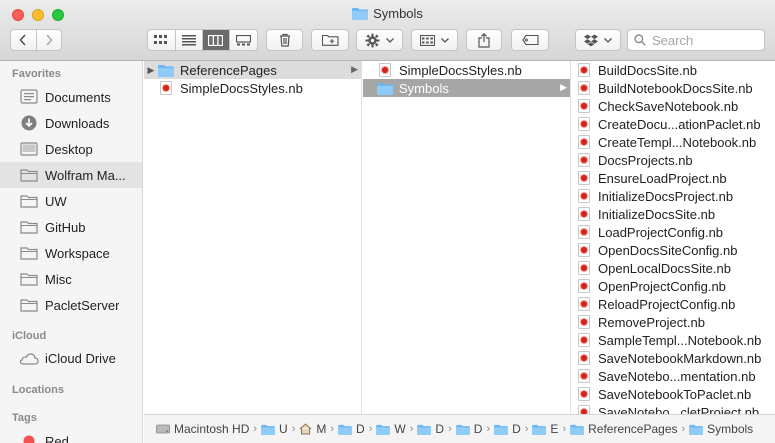  What do you see at coordinates (29, 123) in the screenshot?
I see `downloads-icon` at bounding box center [29, 123].